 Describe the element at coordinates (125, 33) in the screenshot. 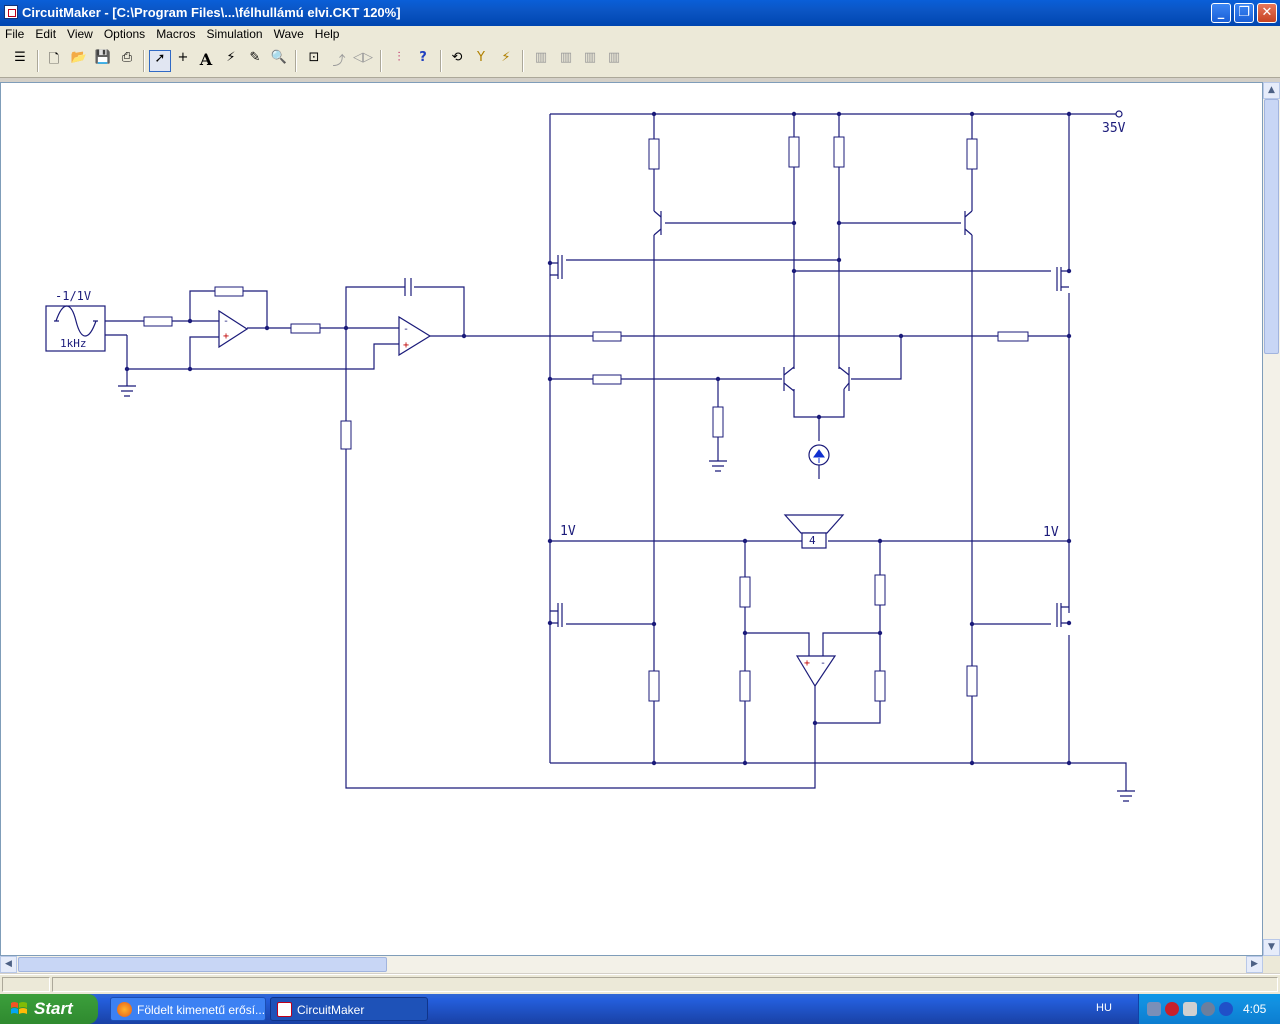

I see `menu-options: Options` at that location.